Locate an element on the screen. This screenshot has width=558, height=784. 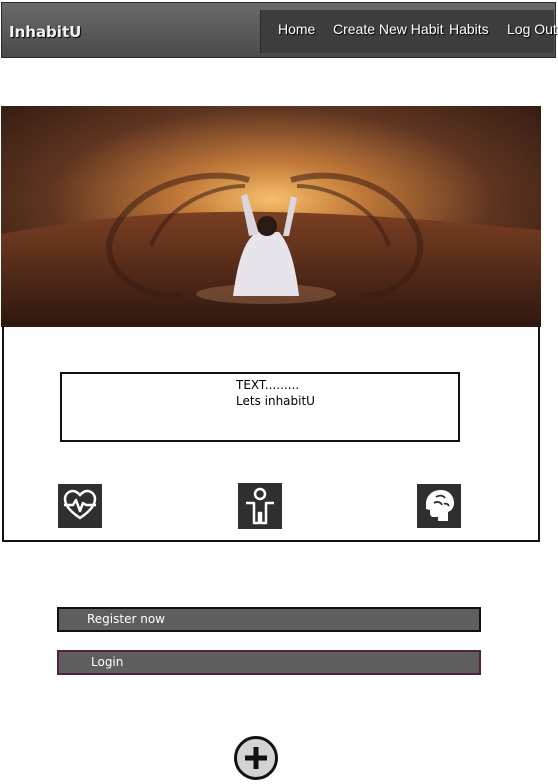
nav-home-link: Home is located at coordinates (296, 29).